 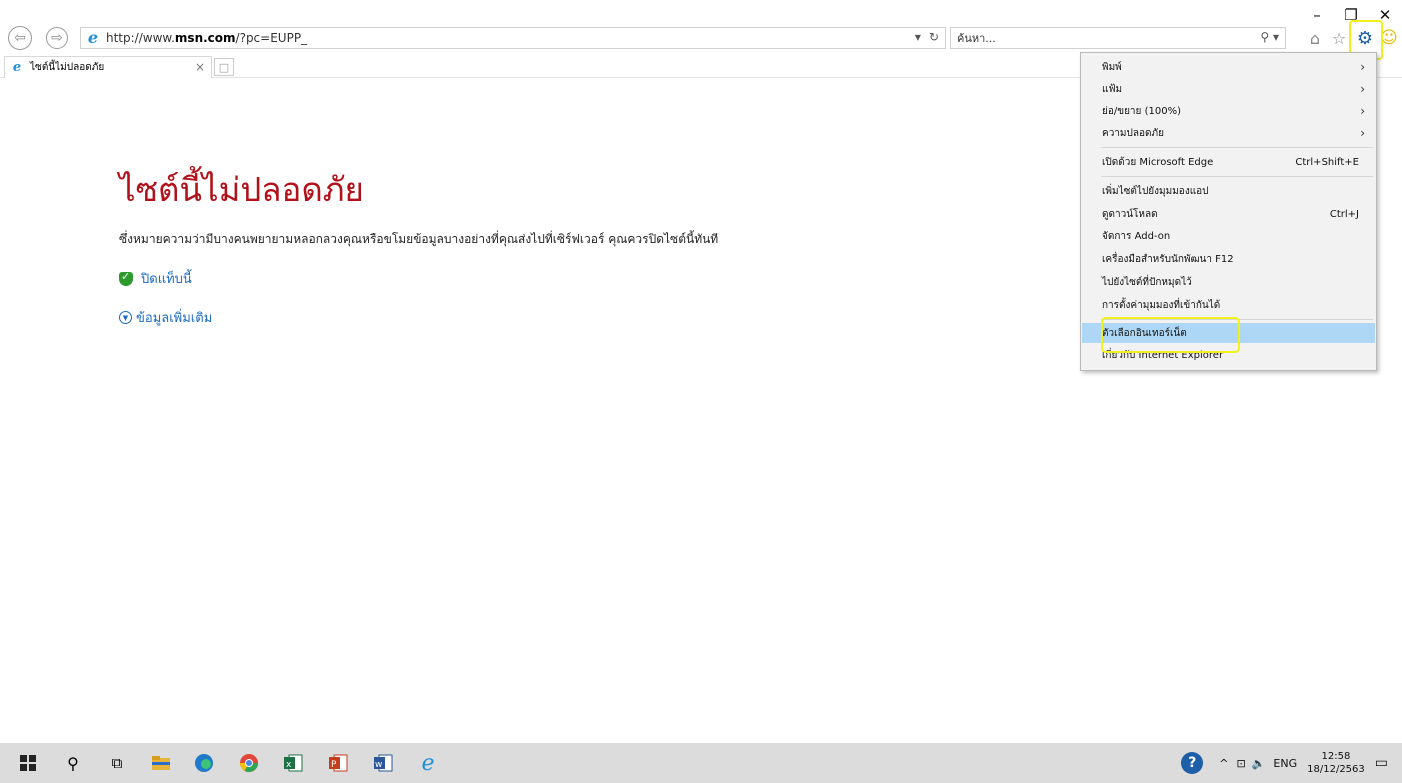 I want to click on menu-item-label: การตั้งค่ามุมมองที่เข้ากันได้, so click(x=1161, y=305).